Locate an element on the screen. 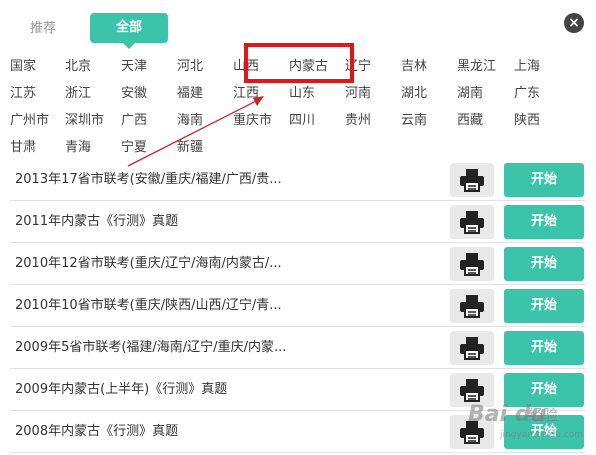 The height and width of the screenshot is (455, 596). region-xizang: 西藏 is located at coordinates (470, 121).